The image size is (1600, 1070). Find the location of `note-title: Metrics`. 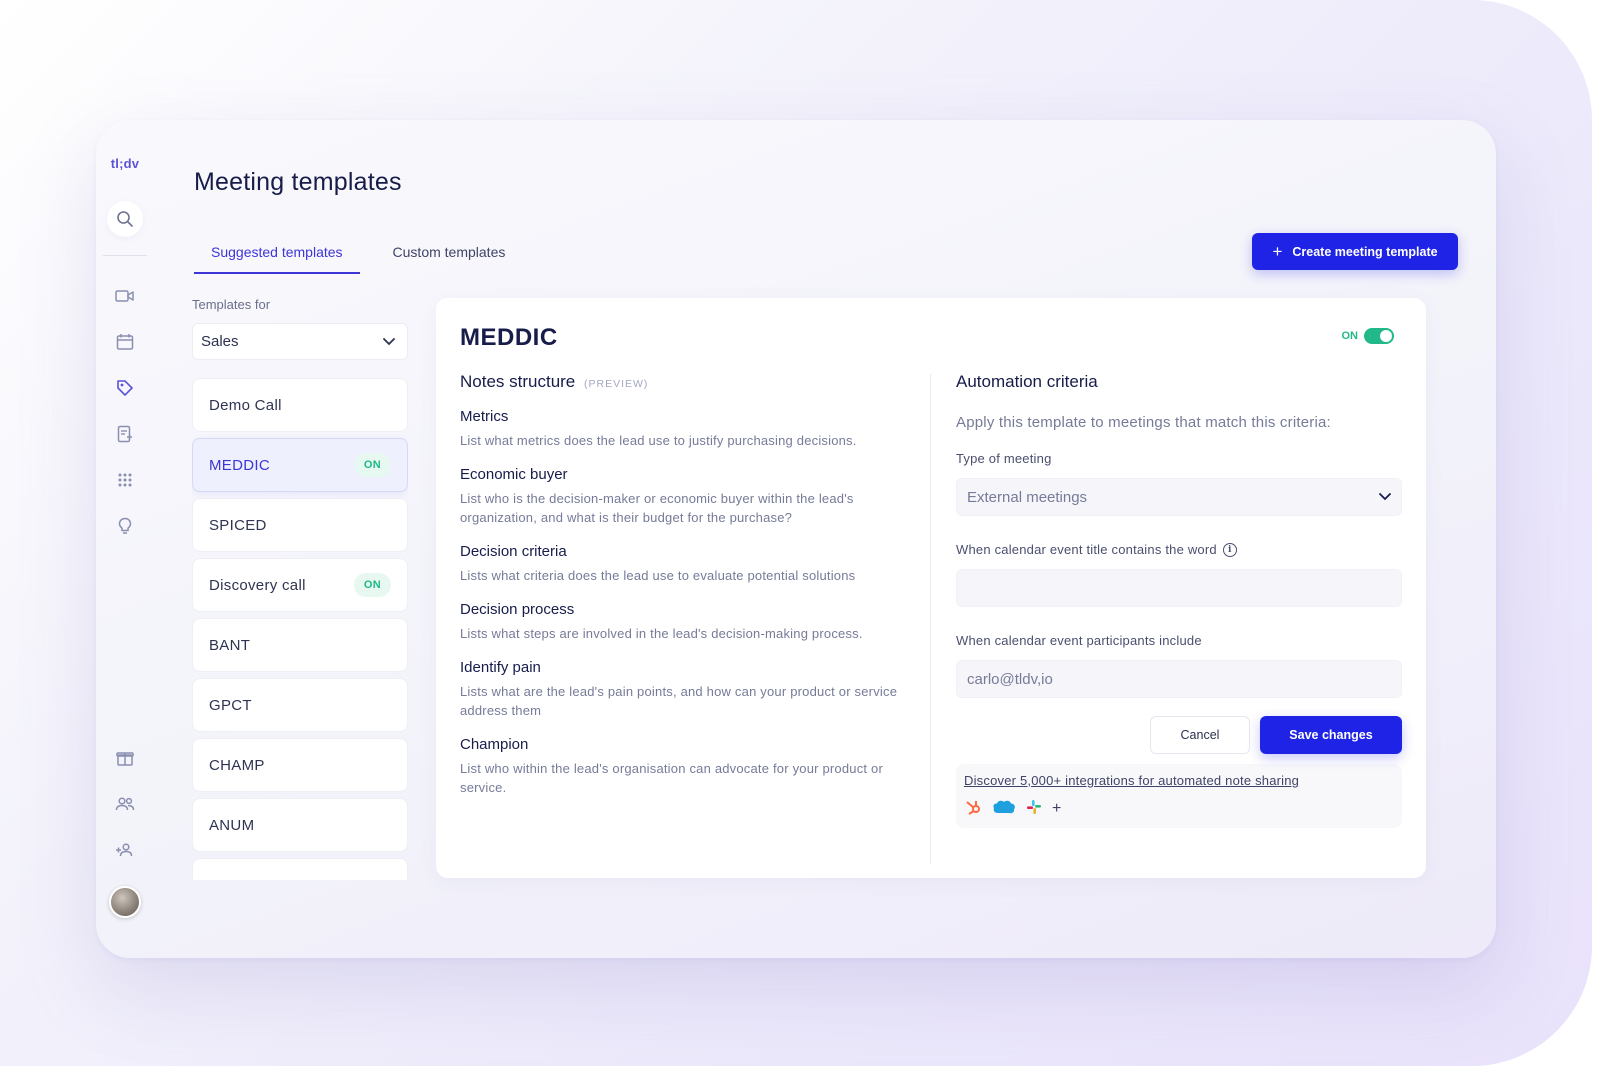

note-title: Metrics is located at coordinates (484, 416).